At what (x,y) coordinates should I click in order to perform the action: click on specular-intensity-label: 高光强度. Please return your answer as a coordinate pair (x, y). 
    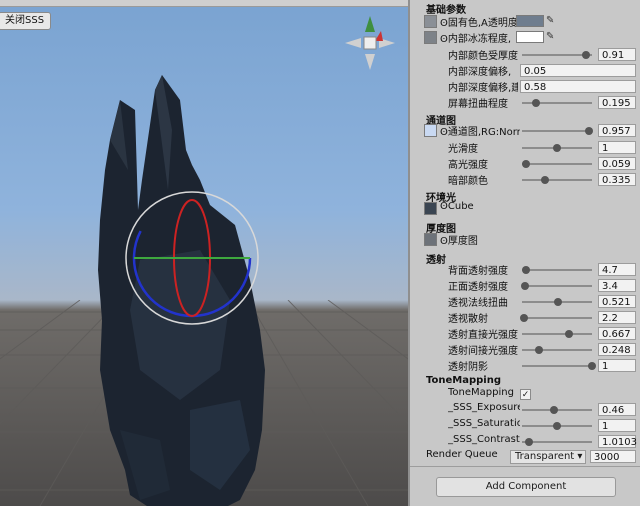
    Looking at the image, I should click on (468, 165).